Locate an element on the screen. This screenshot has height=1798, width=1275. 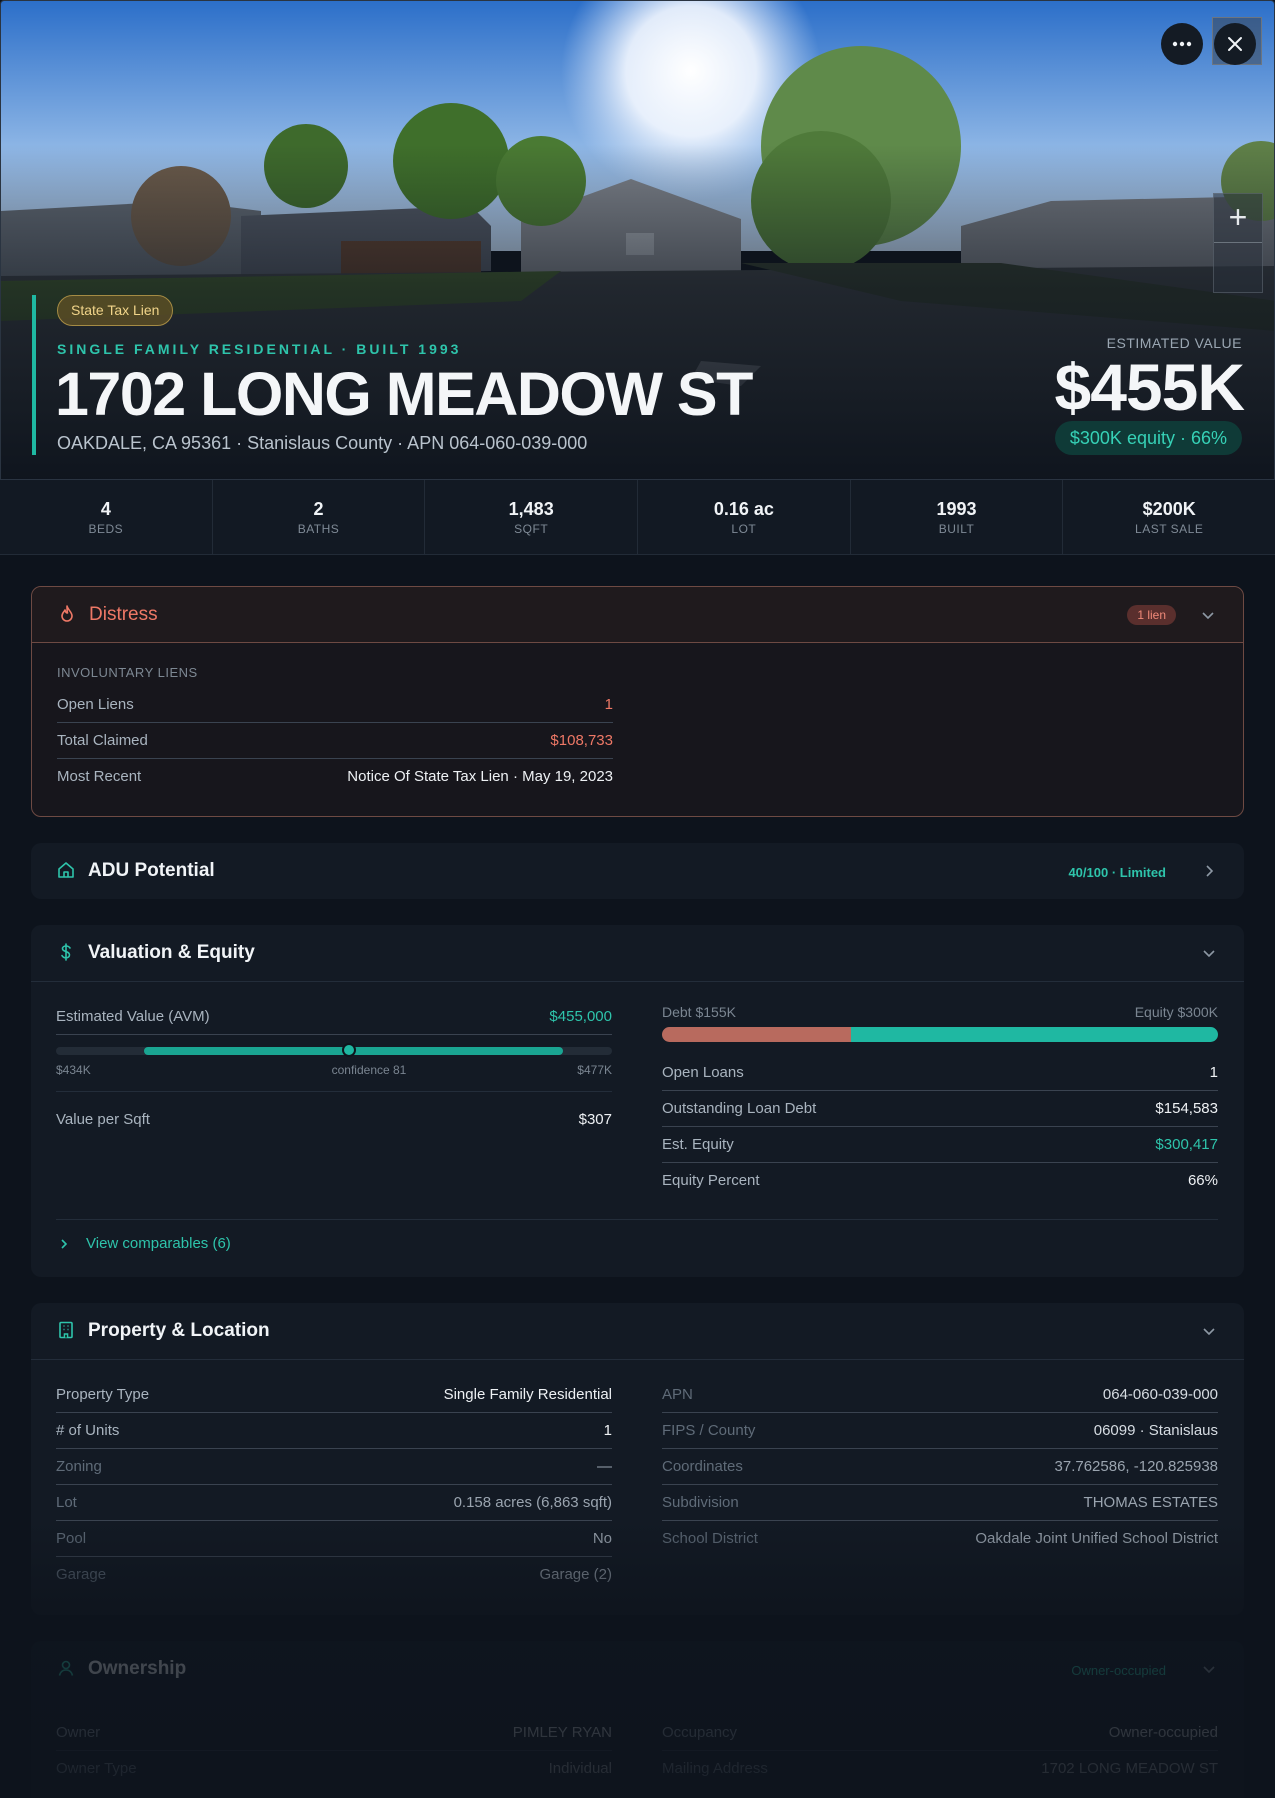
valuation-header: Valuation & Equity is located at coordinates (637, 953).